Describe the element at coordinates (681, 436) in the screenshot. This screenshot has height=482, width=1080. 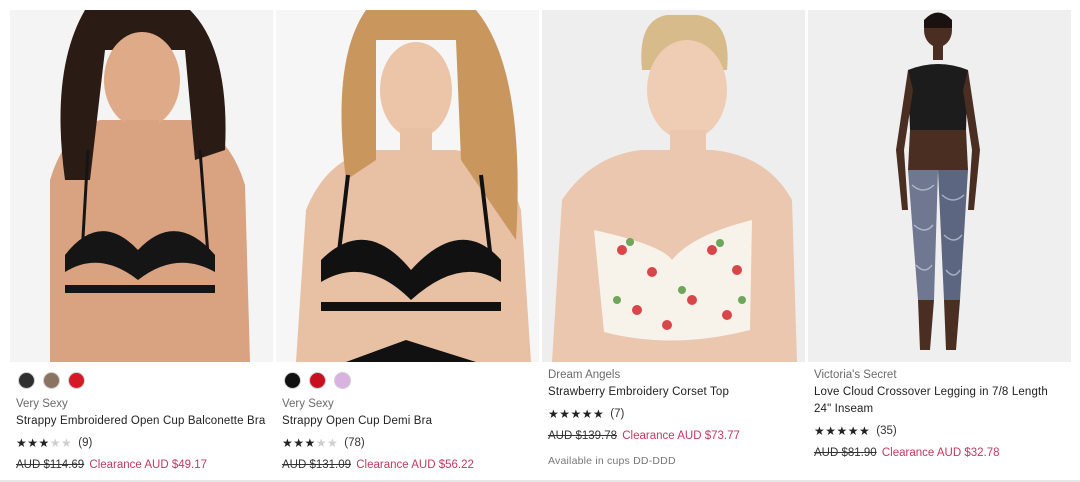
I see `sale-price: Clearance AUD $73.77` at that location.